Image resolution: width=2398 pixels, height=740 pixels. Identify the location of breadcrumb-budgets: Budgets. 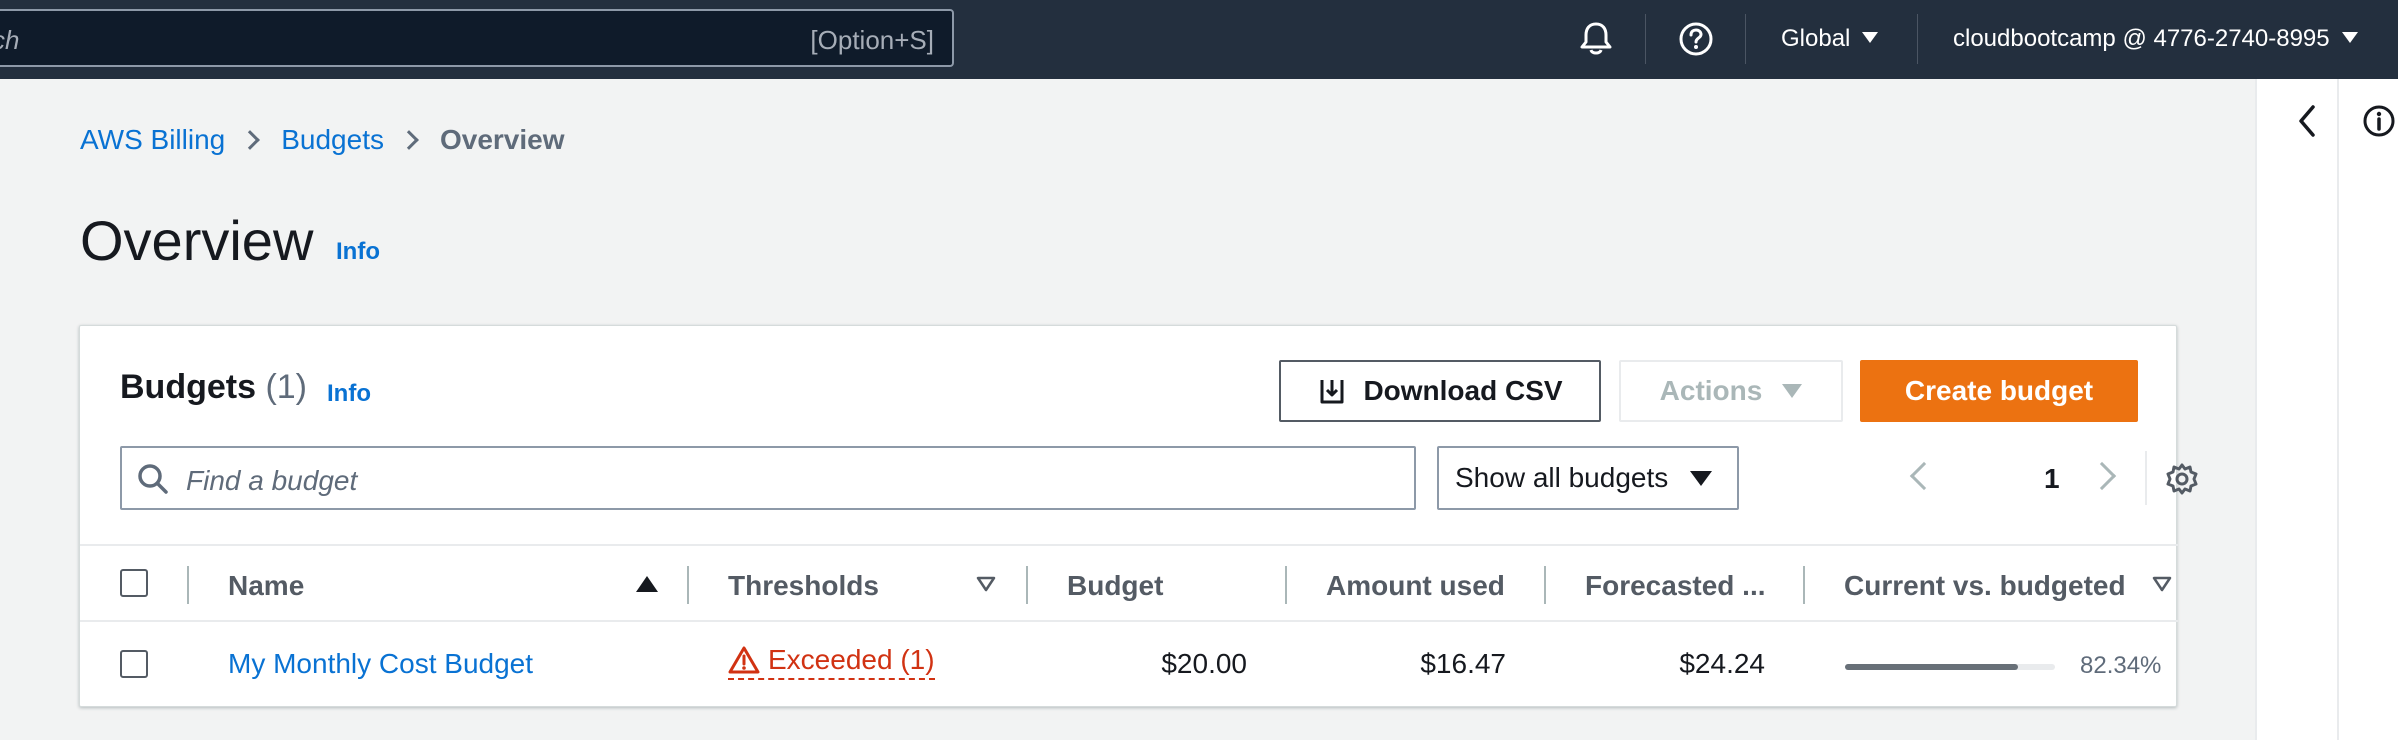
(332, 140).